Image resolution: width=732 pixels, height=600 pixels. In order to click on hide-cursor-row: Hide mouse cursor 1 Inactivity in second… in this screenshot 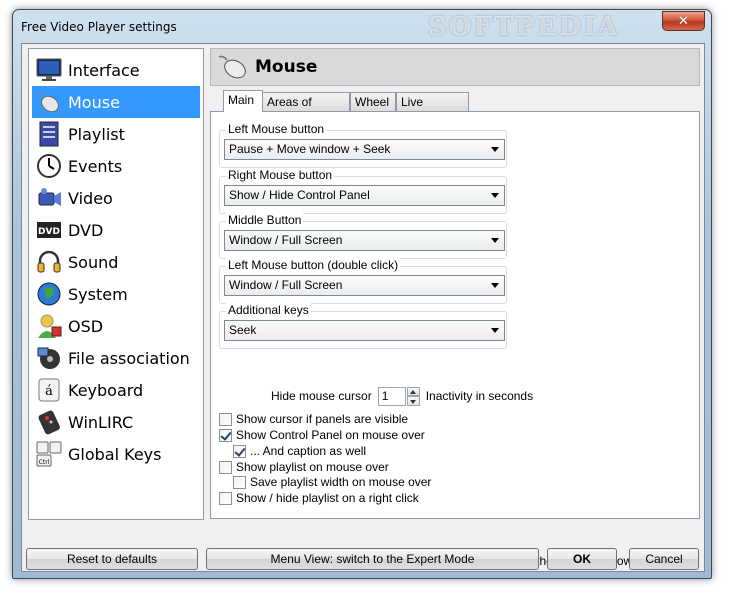, I will do `click(402, 396)`.